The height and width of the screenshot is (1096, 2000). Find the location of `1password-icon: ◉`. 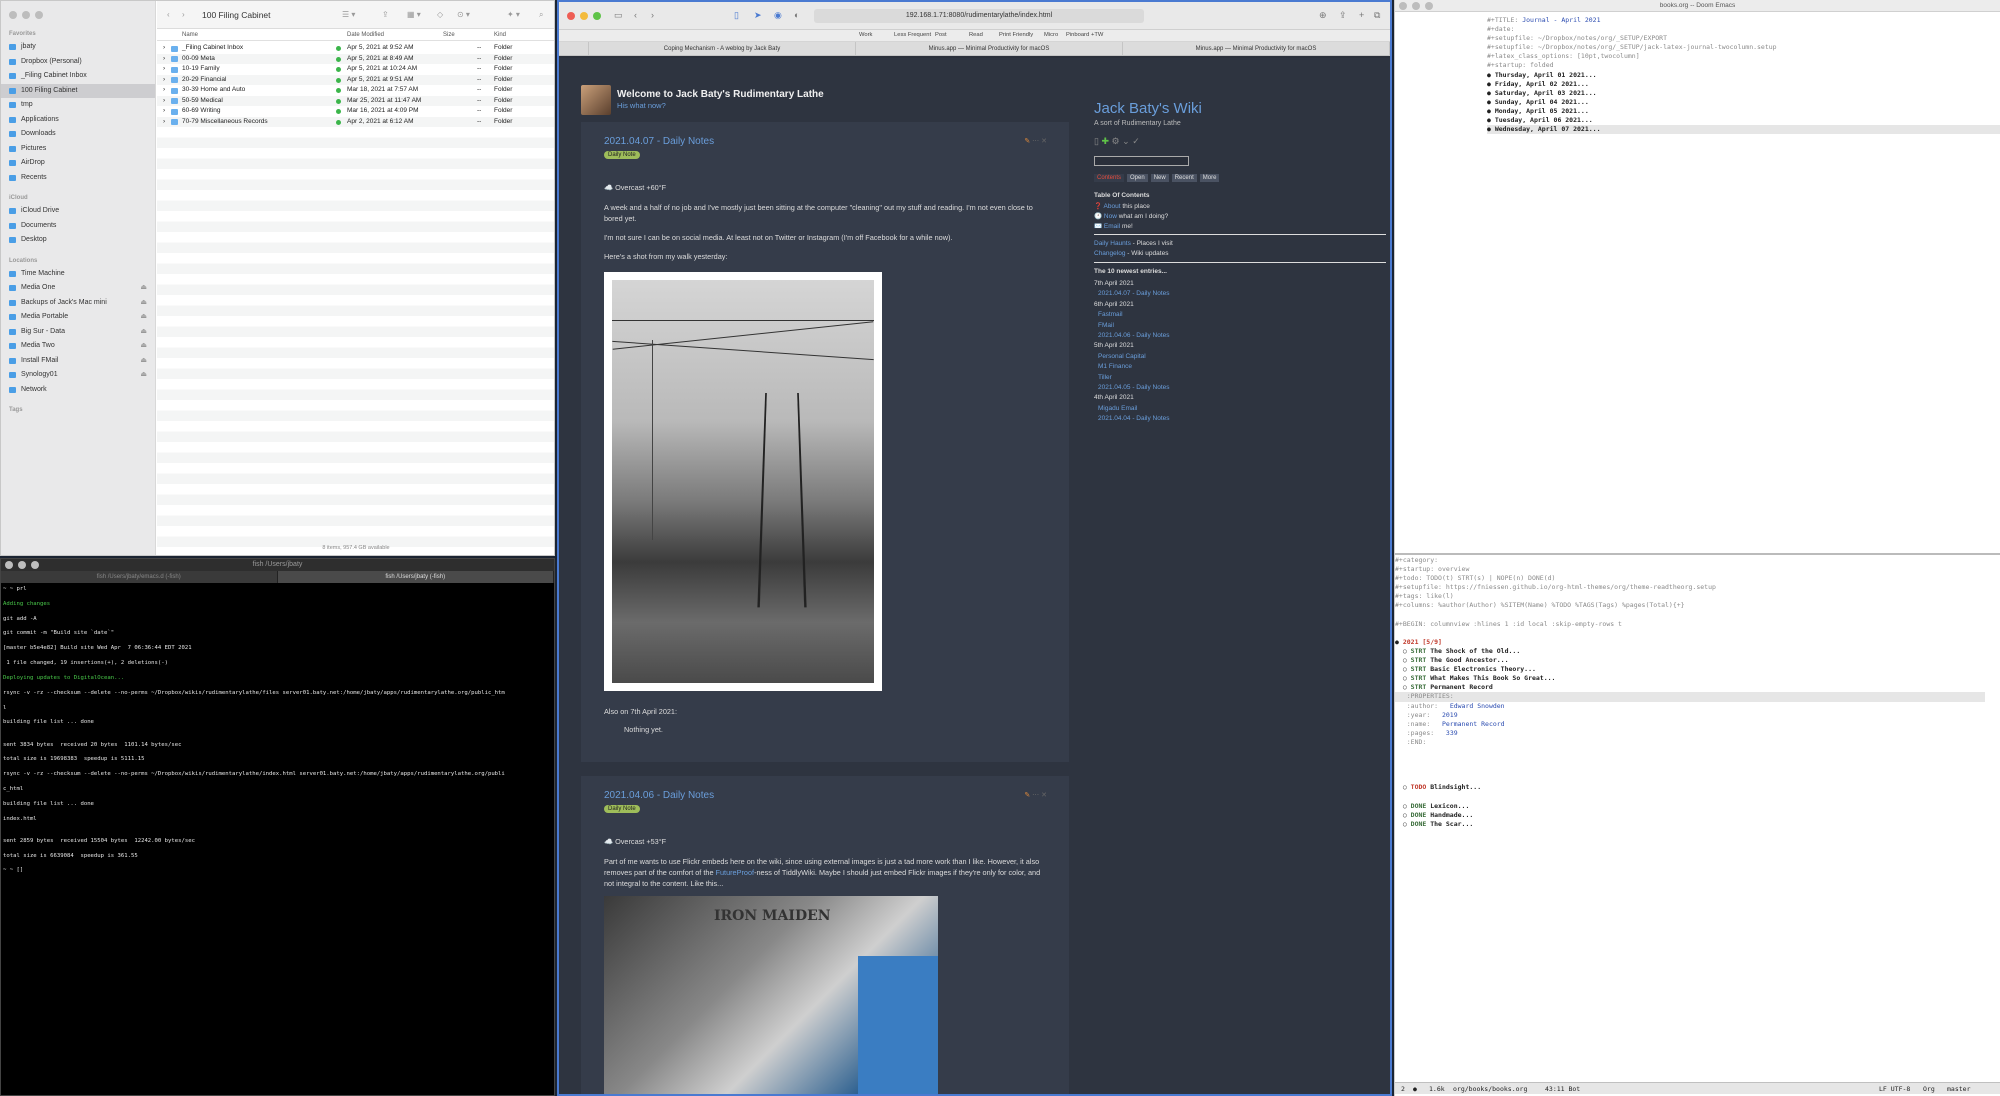

1password-icon: ◉ is located at coordinates (778, 15).